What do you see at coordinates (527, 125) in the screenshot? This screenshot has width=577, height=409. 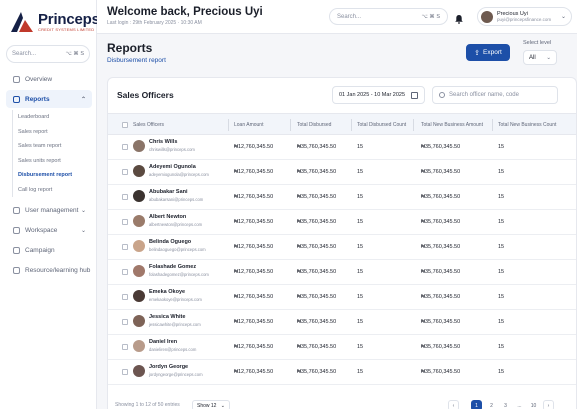 I see `column-header: Total New Business Count` at bounding box center [527, 125].